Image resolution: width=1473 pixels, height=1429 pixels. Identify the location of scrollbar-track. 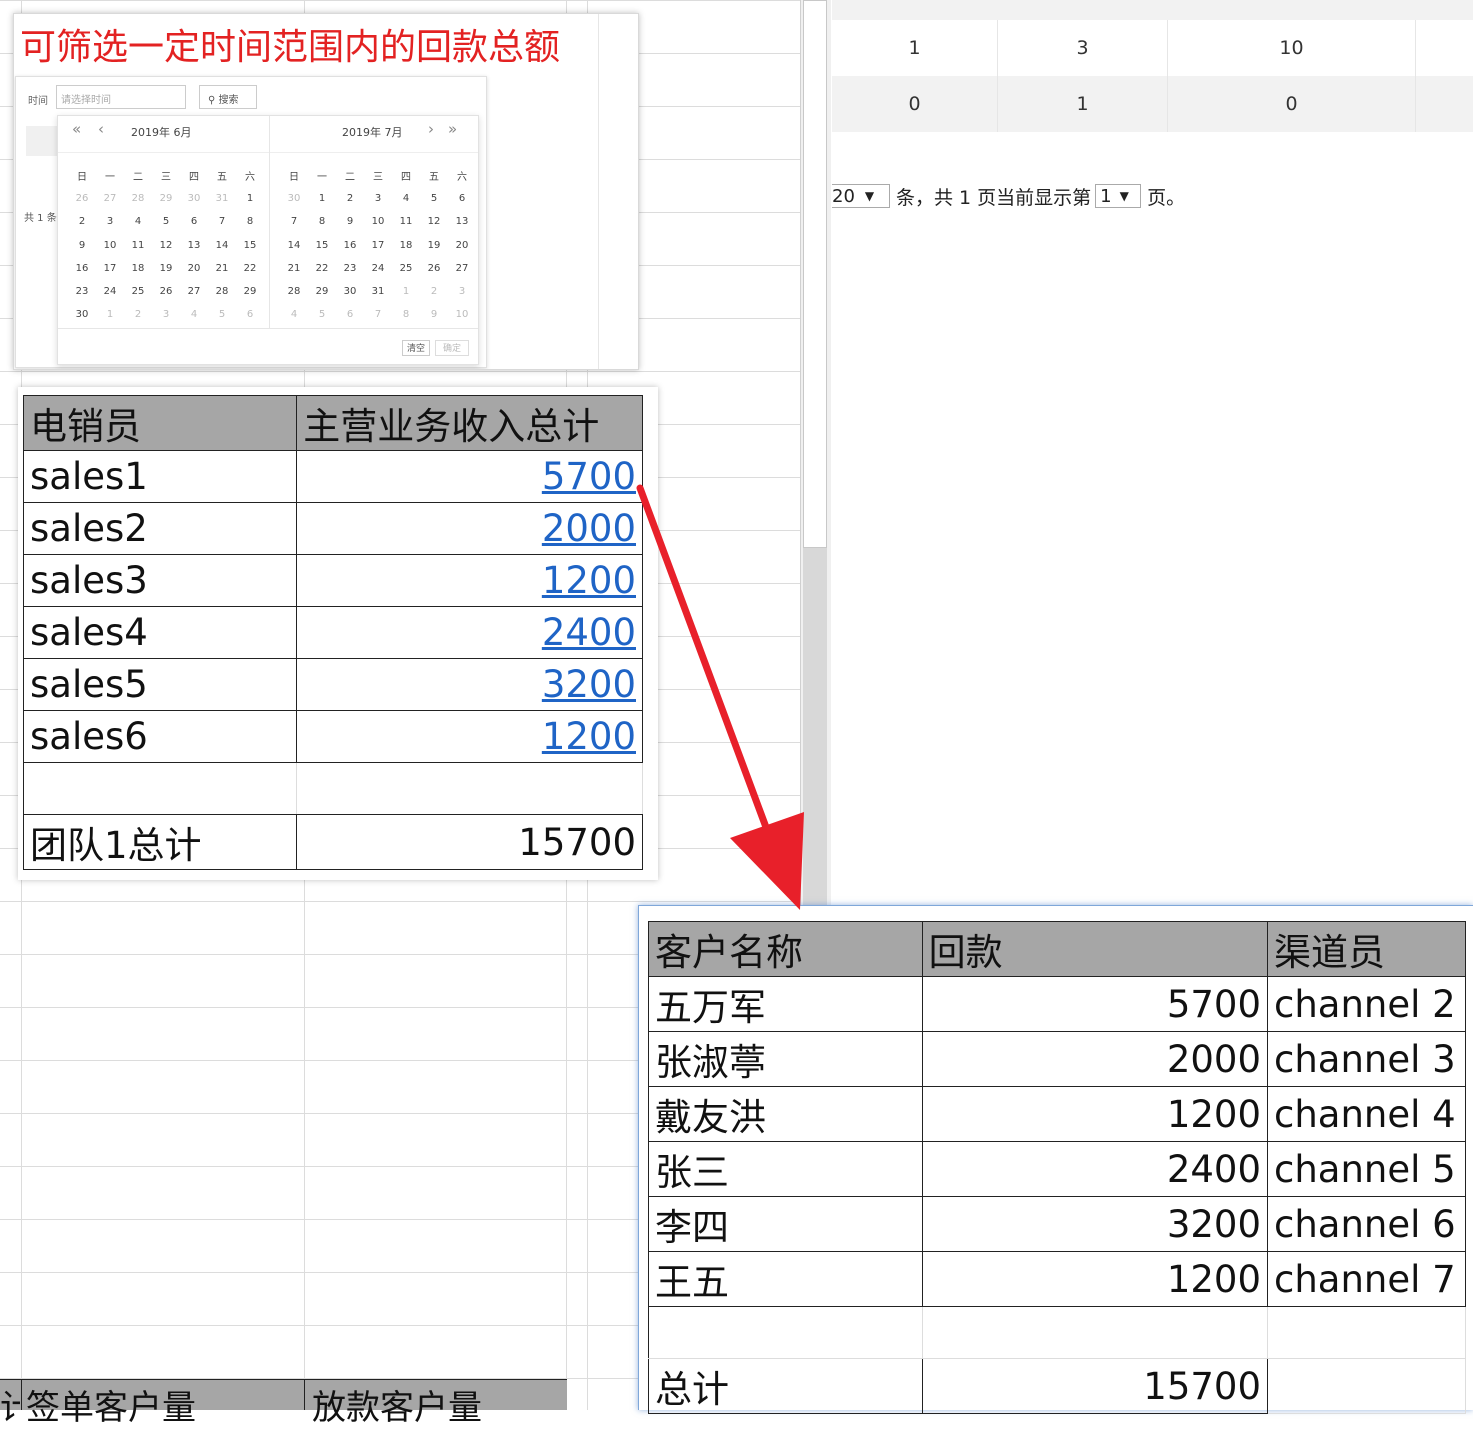
(815, 726).